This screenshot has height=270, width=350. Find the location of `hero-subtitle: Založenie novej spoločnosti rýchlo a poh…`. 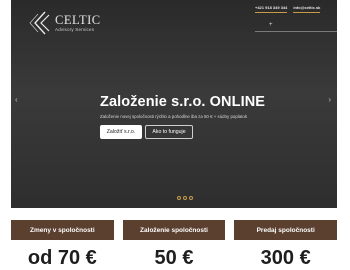

hero-subtitle: Založenie novej spoločnosti rýchlo a poh… is located at coordinates (174, 116).